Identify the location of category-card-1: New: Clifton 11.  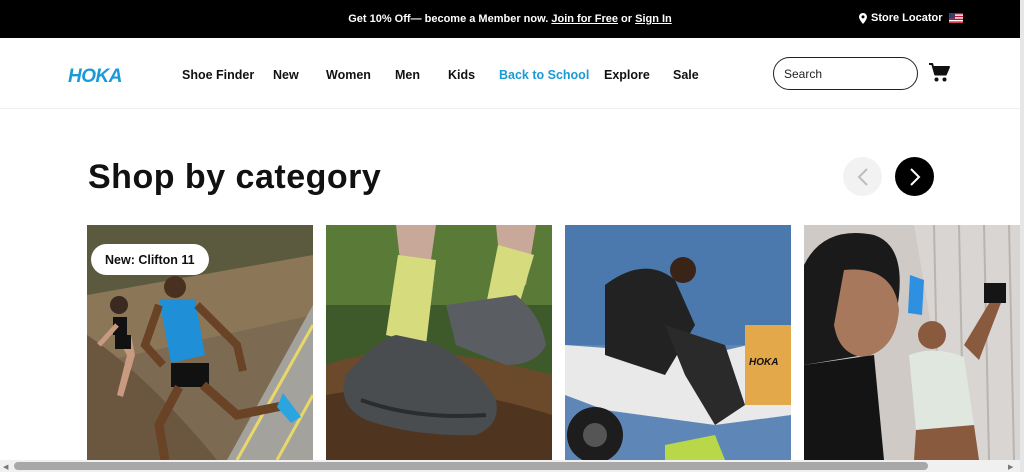
(200, 342).